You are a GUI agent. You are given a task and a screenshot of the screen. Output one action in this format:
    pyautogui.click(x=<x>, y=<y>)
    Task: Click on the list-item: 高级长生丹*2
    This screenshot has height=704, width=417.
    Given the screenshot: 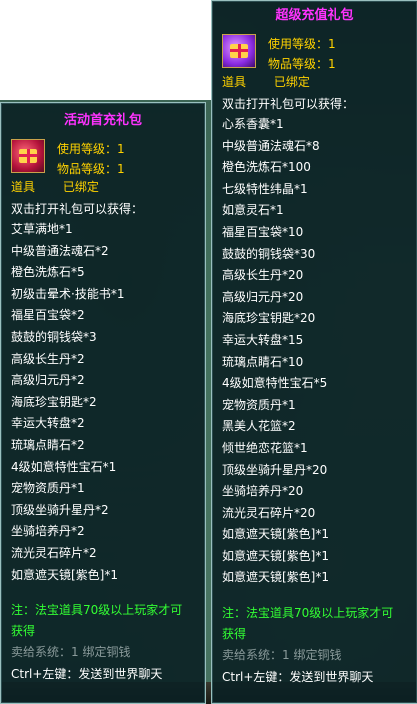 What is the action you would take?
    pyautogui.click(x=48, y=358)
    